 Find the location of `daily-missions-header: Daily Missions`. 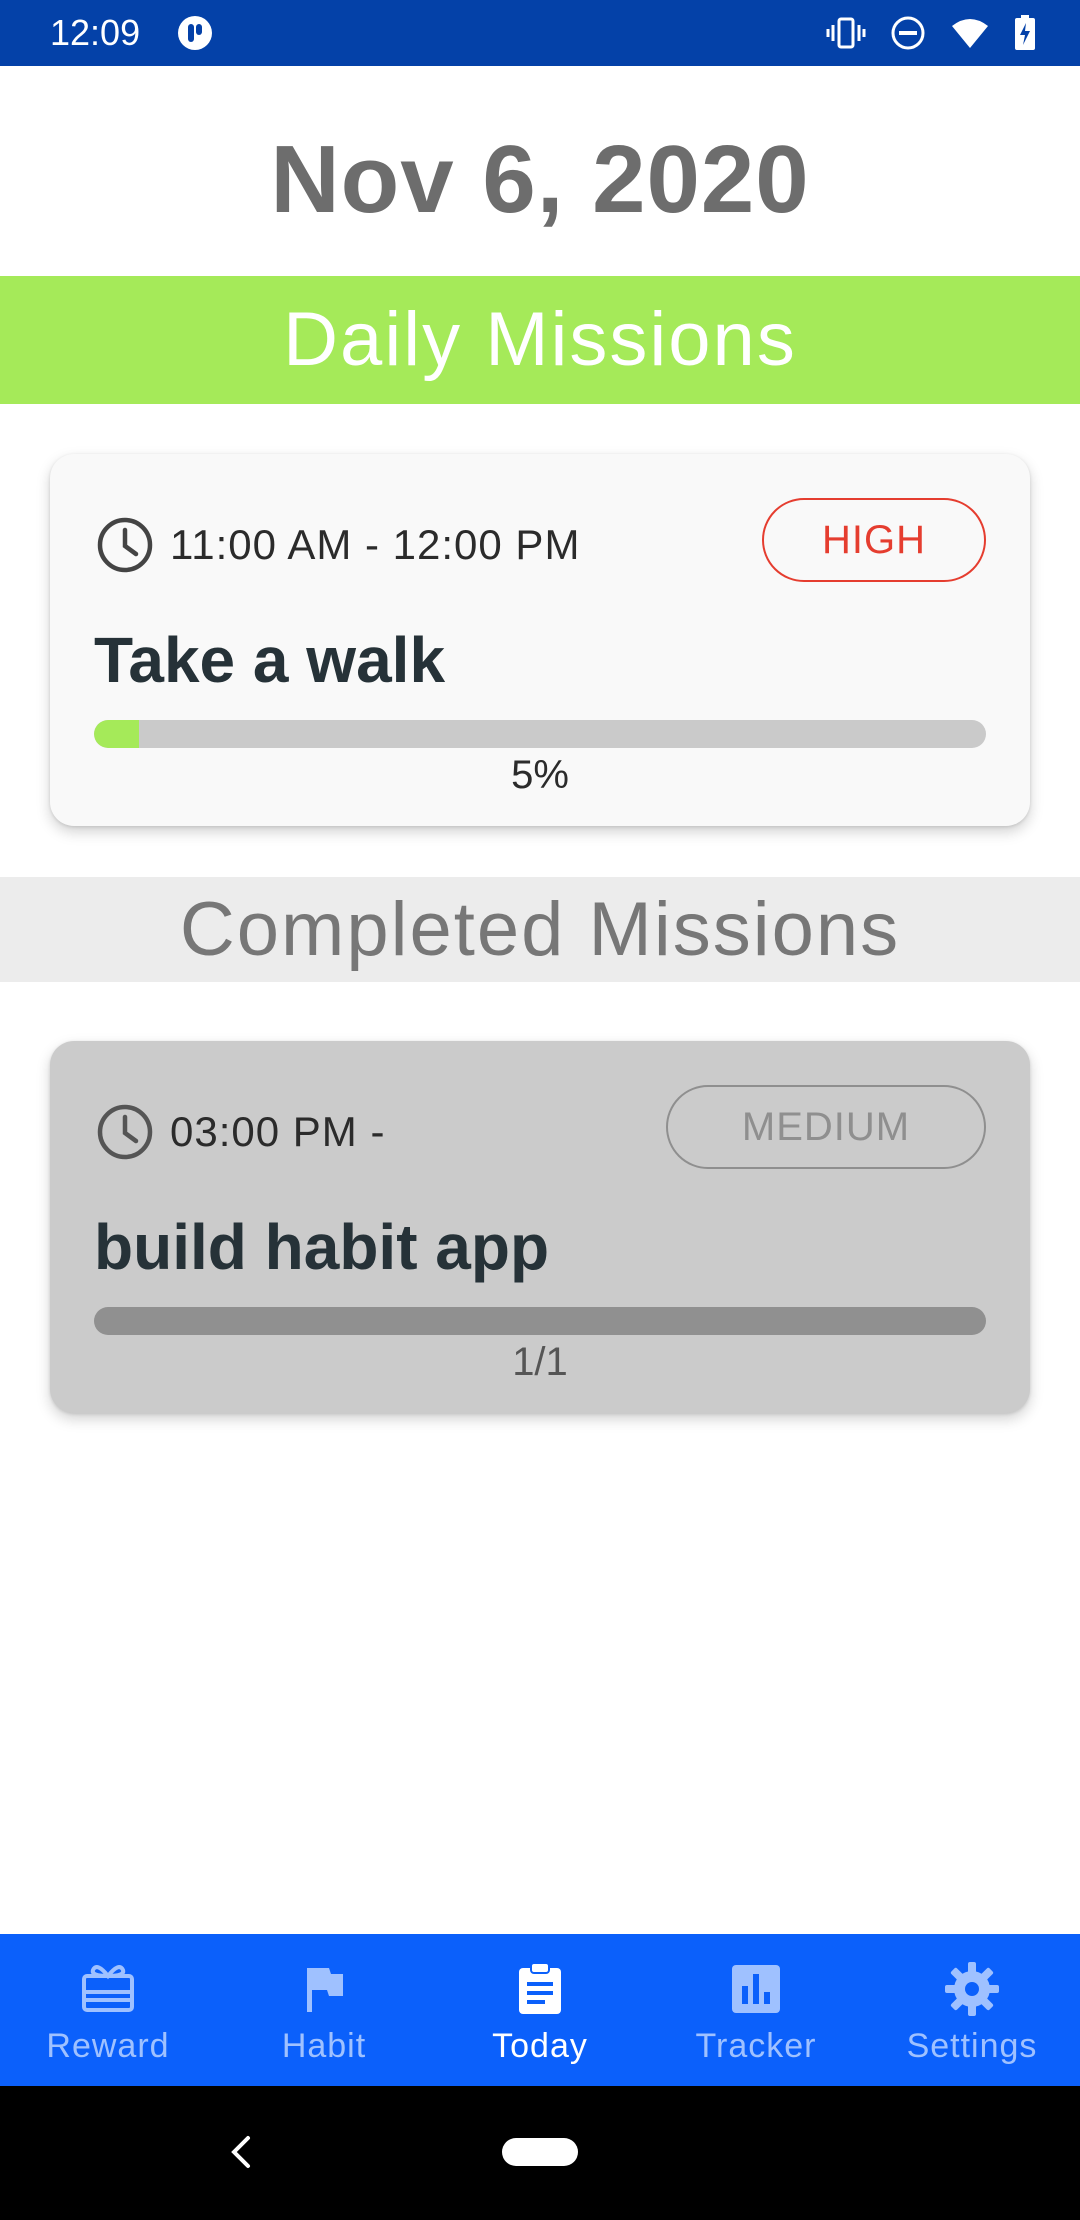

daily-missions-header: Daily Missions is located at coordinates (540, 340).